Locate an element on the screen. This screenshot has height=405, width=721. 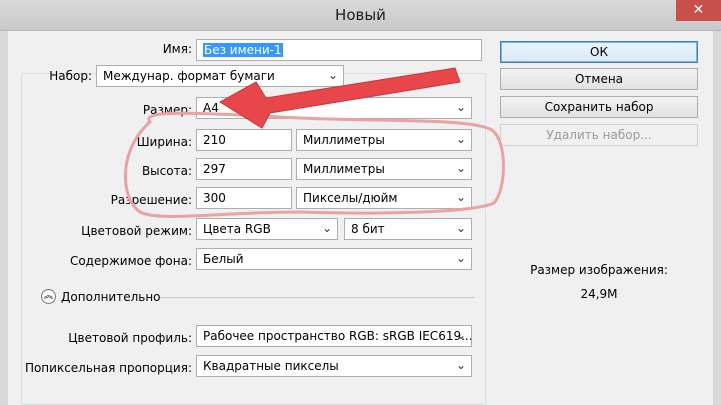
width-label: Ширина: is located at coordinates (164, 142).